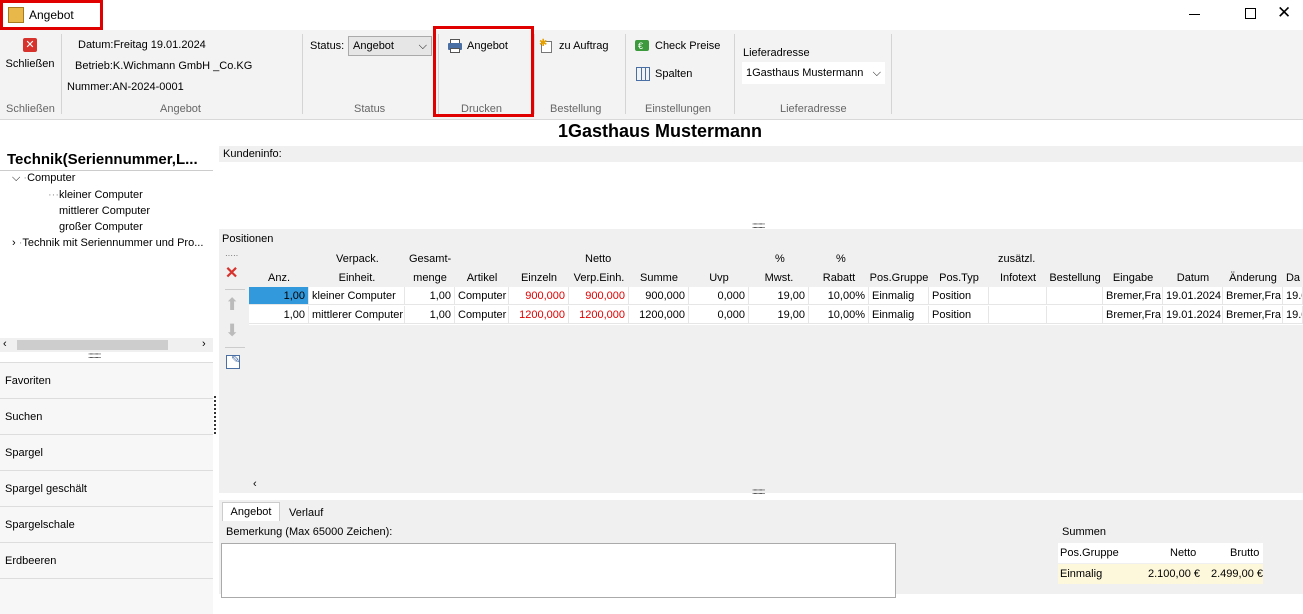  Describe the element at coordinates (1245, 553) in the screenshot. I see `summen-col-brutto: Brutto` at that location.